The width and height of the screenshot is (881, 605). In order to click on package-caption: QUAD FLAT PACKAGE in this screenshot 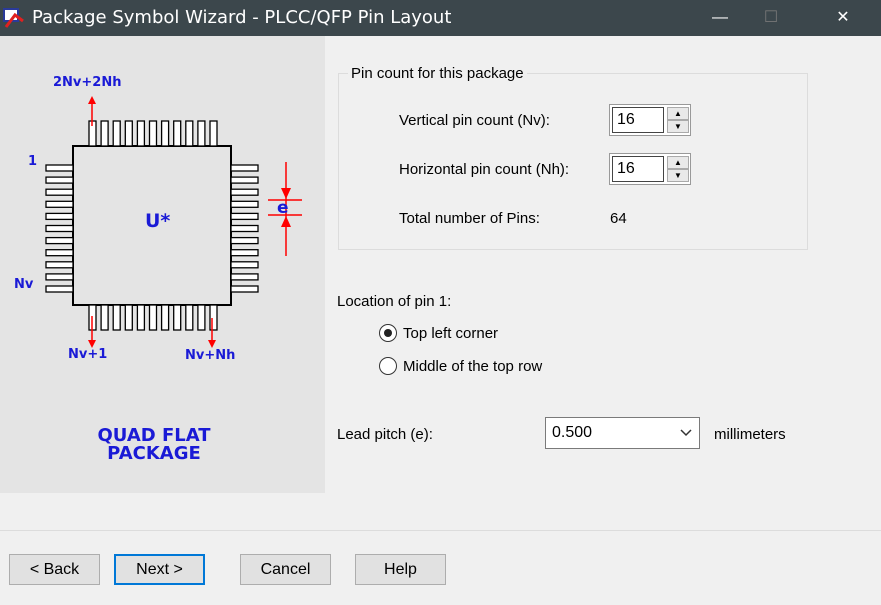, I will do `click(154, 445)`.